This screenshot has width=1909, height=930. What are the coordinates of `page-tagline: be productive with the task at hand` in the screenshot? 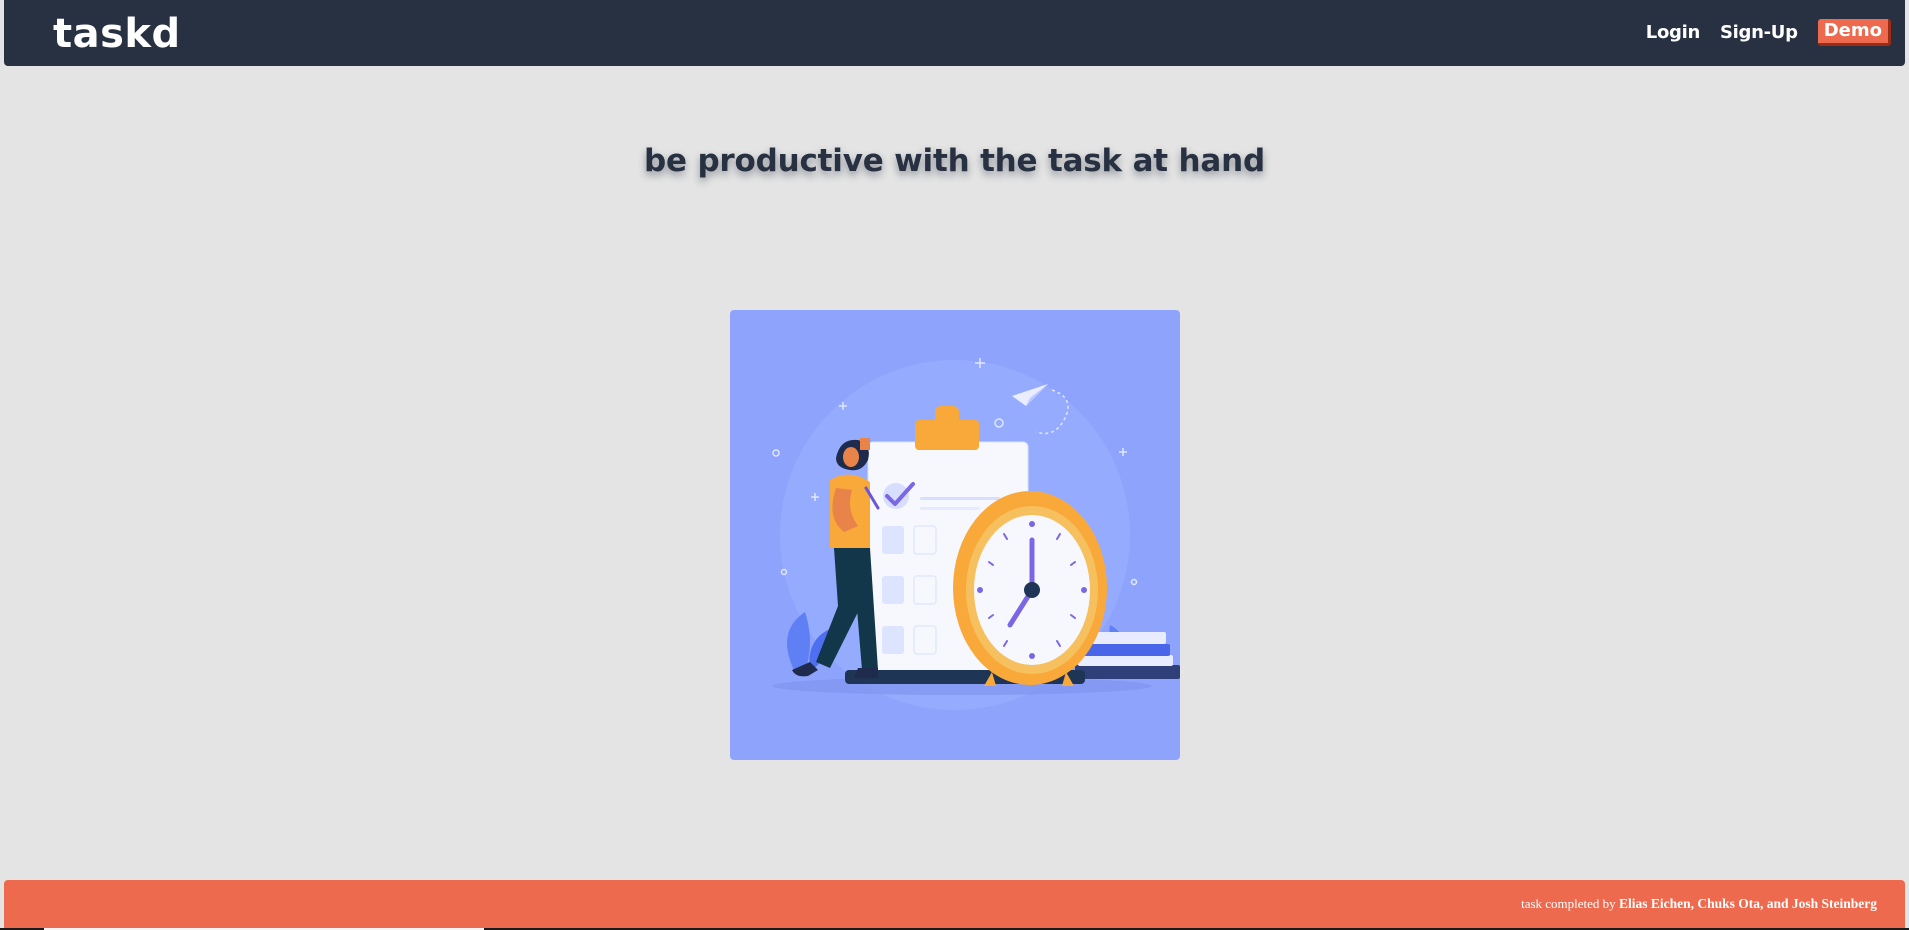 It's located at (954, 161).